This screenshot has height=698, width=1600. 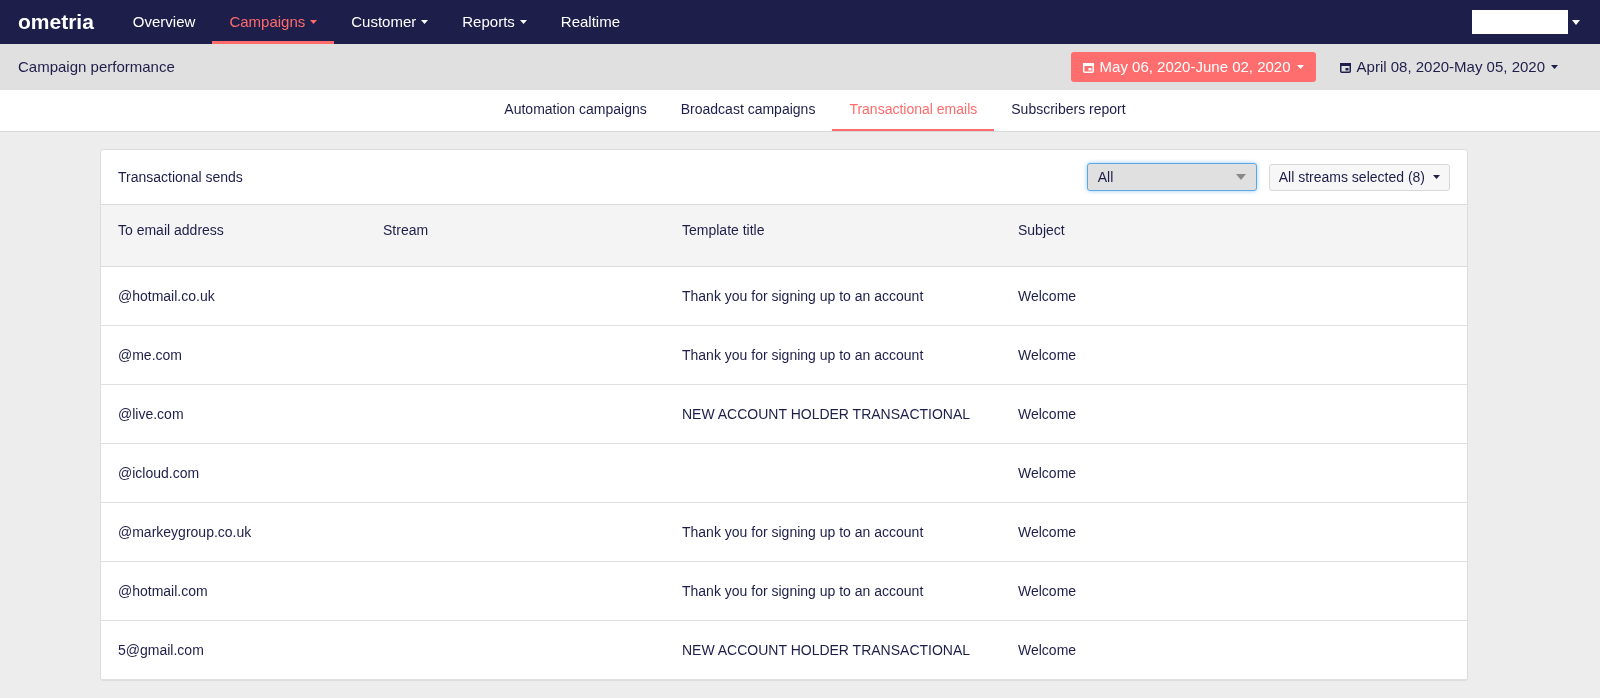 I want to click on table-cell: @hotmail.com, so click(x=163, y=591).